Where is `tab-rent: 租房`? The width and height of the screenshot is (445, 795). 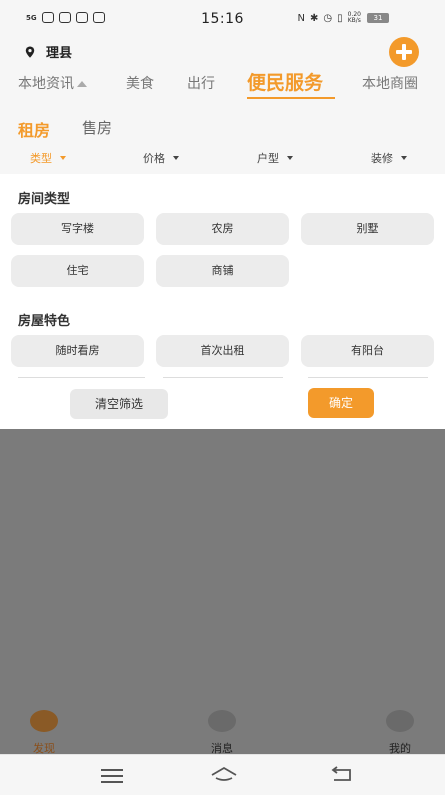 tab-rent: 租房 is located at coordinates (34, 129).